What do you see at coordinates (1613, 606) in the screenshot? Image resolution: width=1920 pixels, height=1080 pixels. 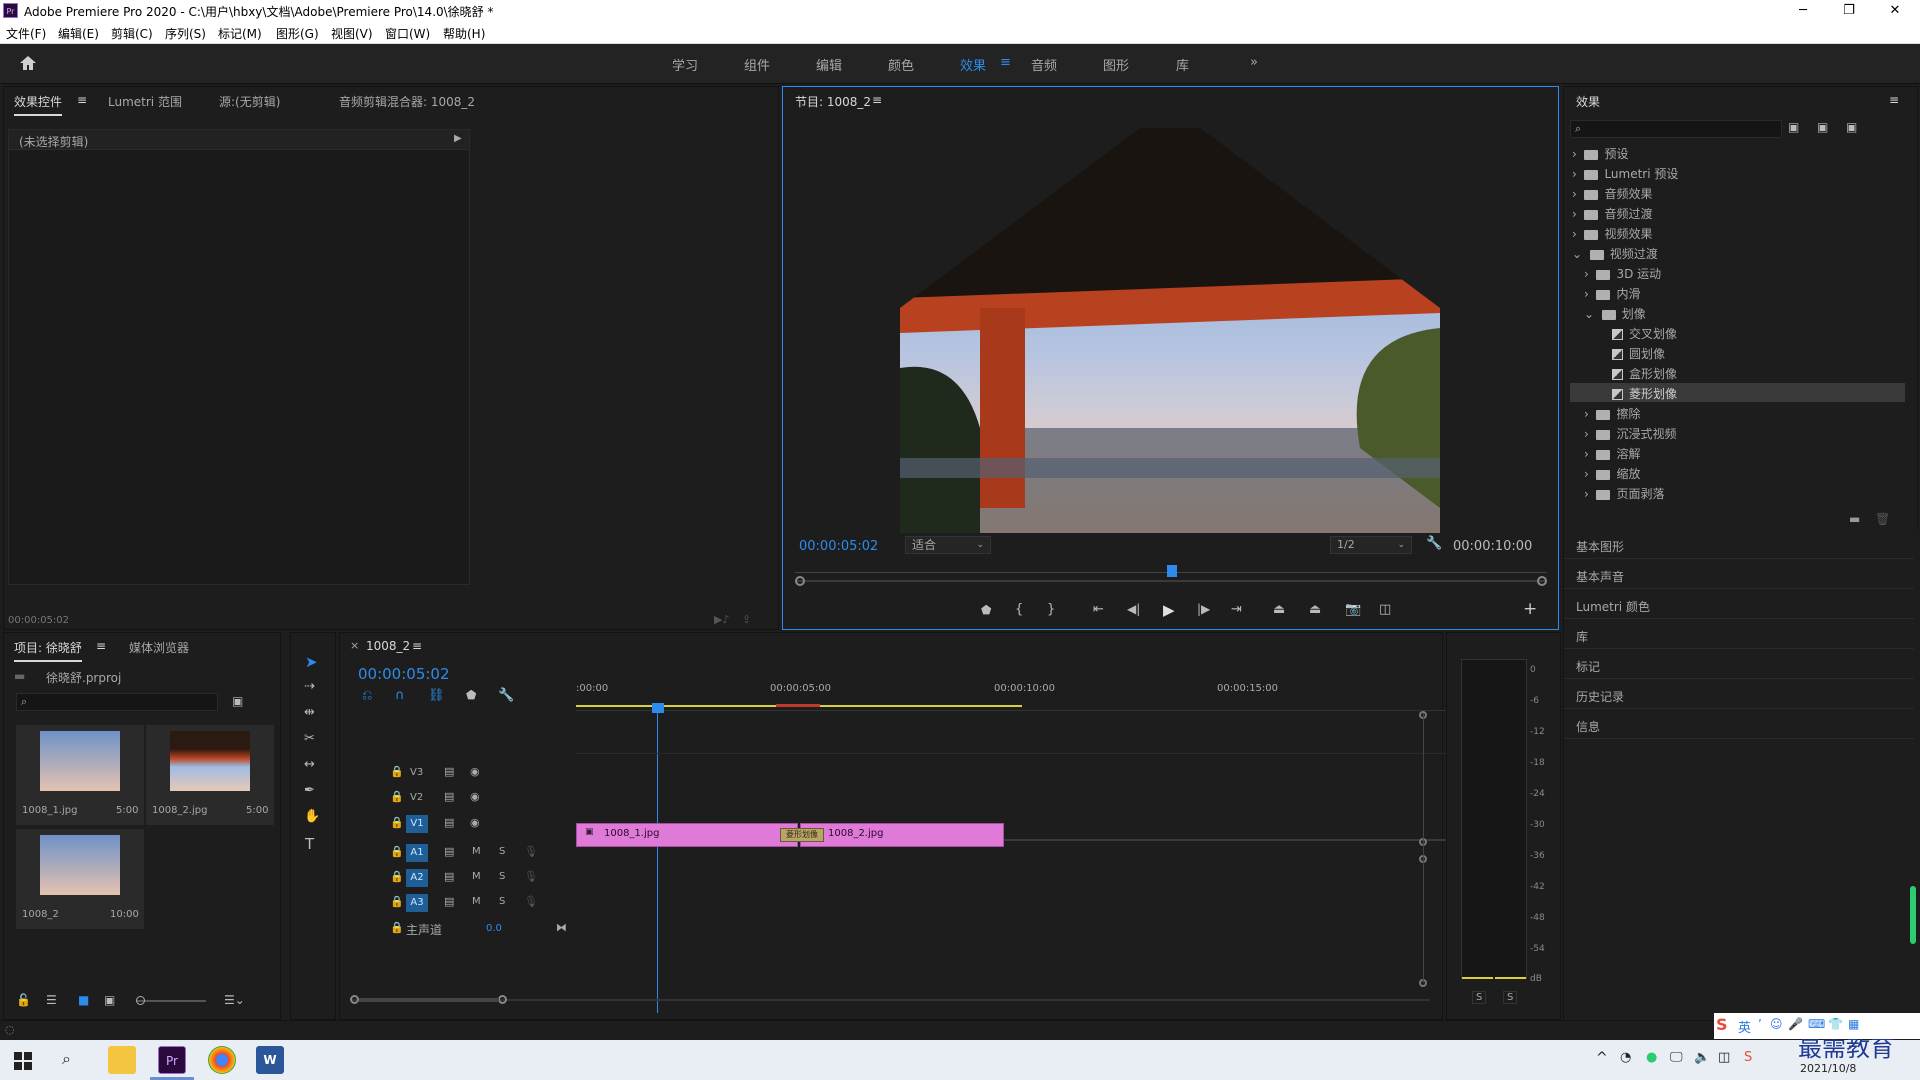 I see `panel-lumetri-color: Lumetri 颜色` at bounding box center [1613, 606].